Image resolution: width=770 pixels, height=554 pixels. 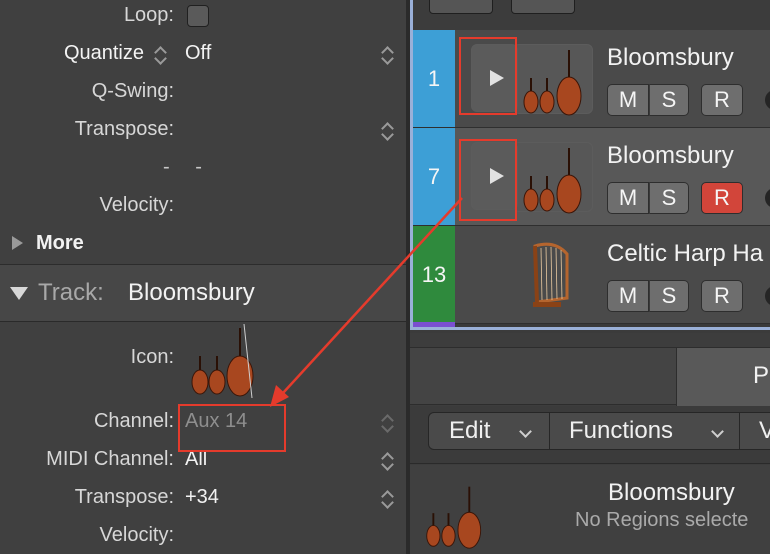 I want to click on loop-row: Loop:, so click(x=203, y=19).